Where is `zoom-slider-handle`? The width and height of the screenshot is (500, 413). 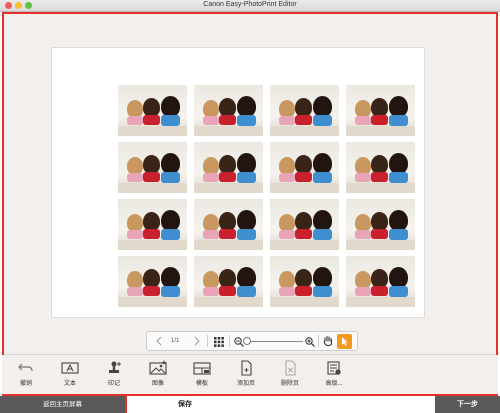 zoom-slider-handle is located at coordinates (247, 341).